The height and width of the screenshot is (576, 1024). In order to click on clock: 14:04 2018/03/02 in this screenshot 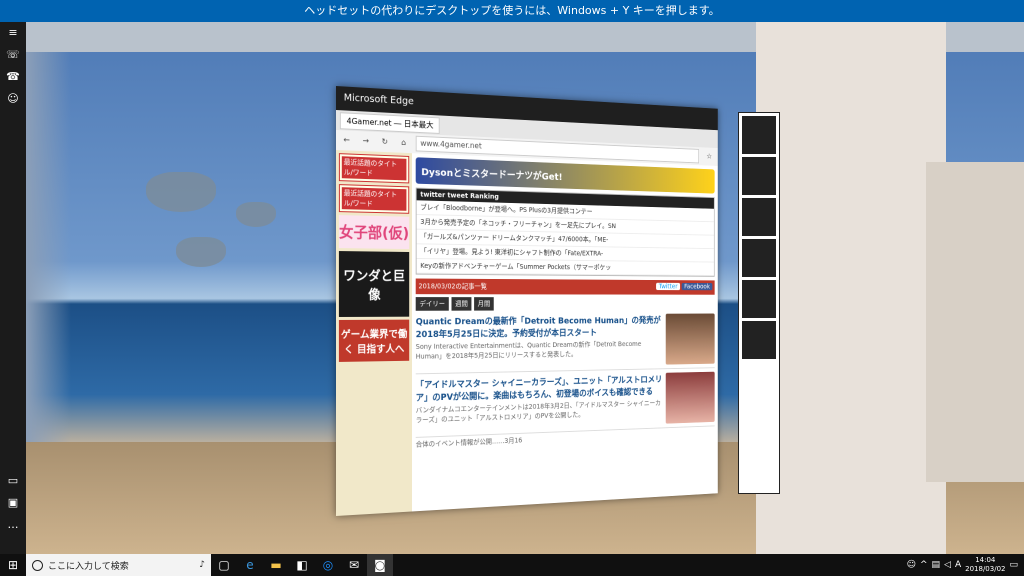, I will do `click(985, 565)`.